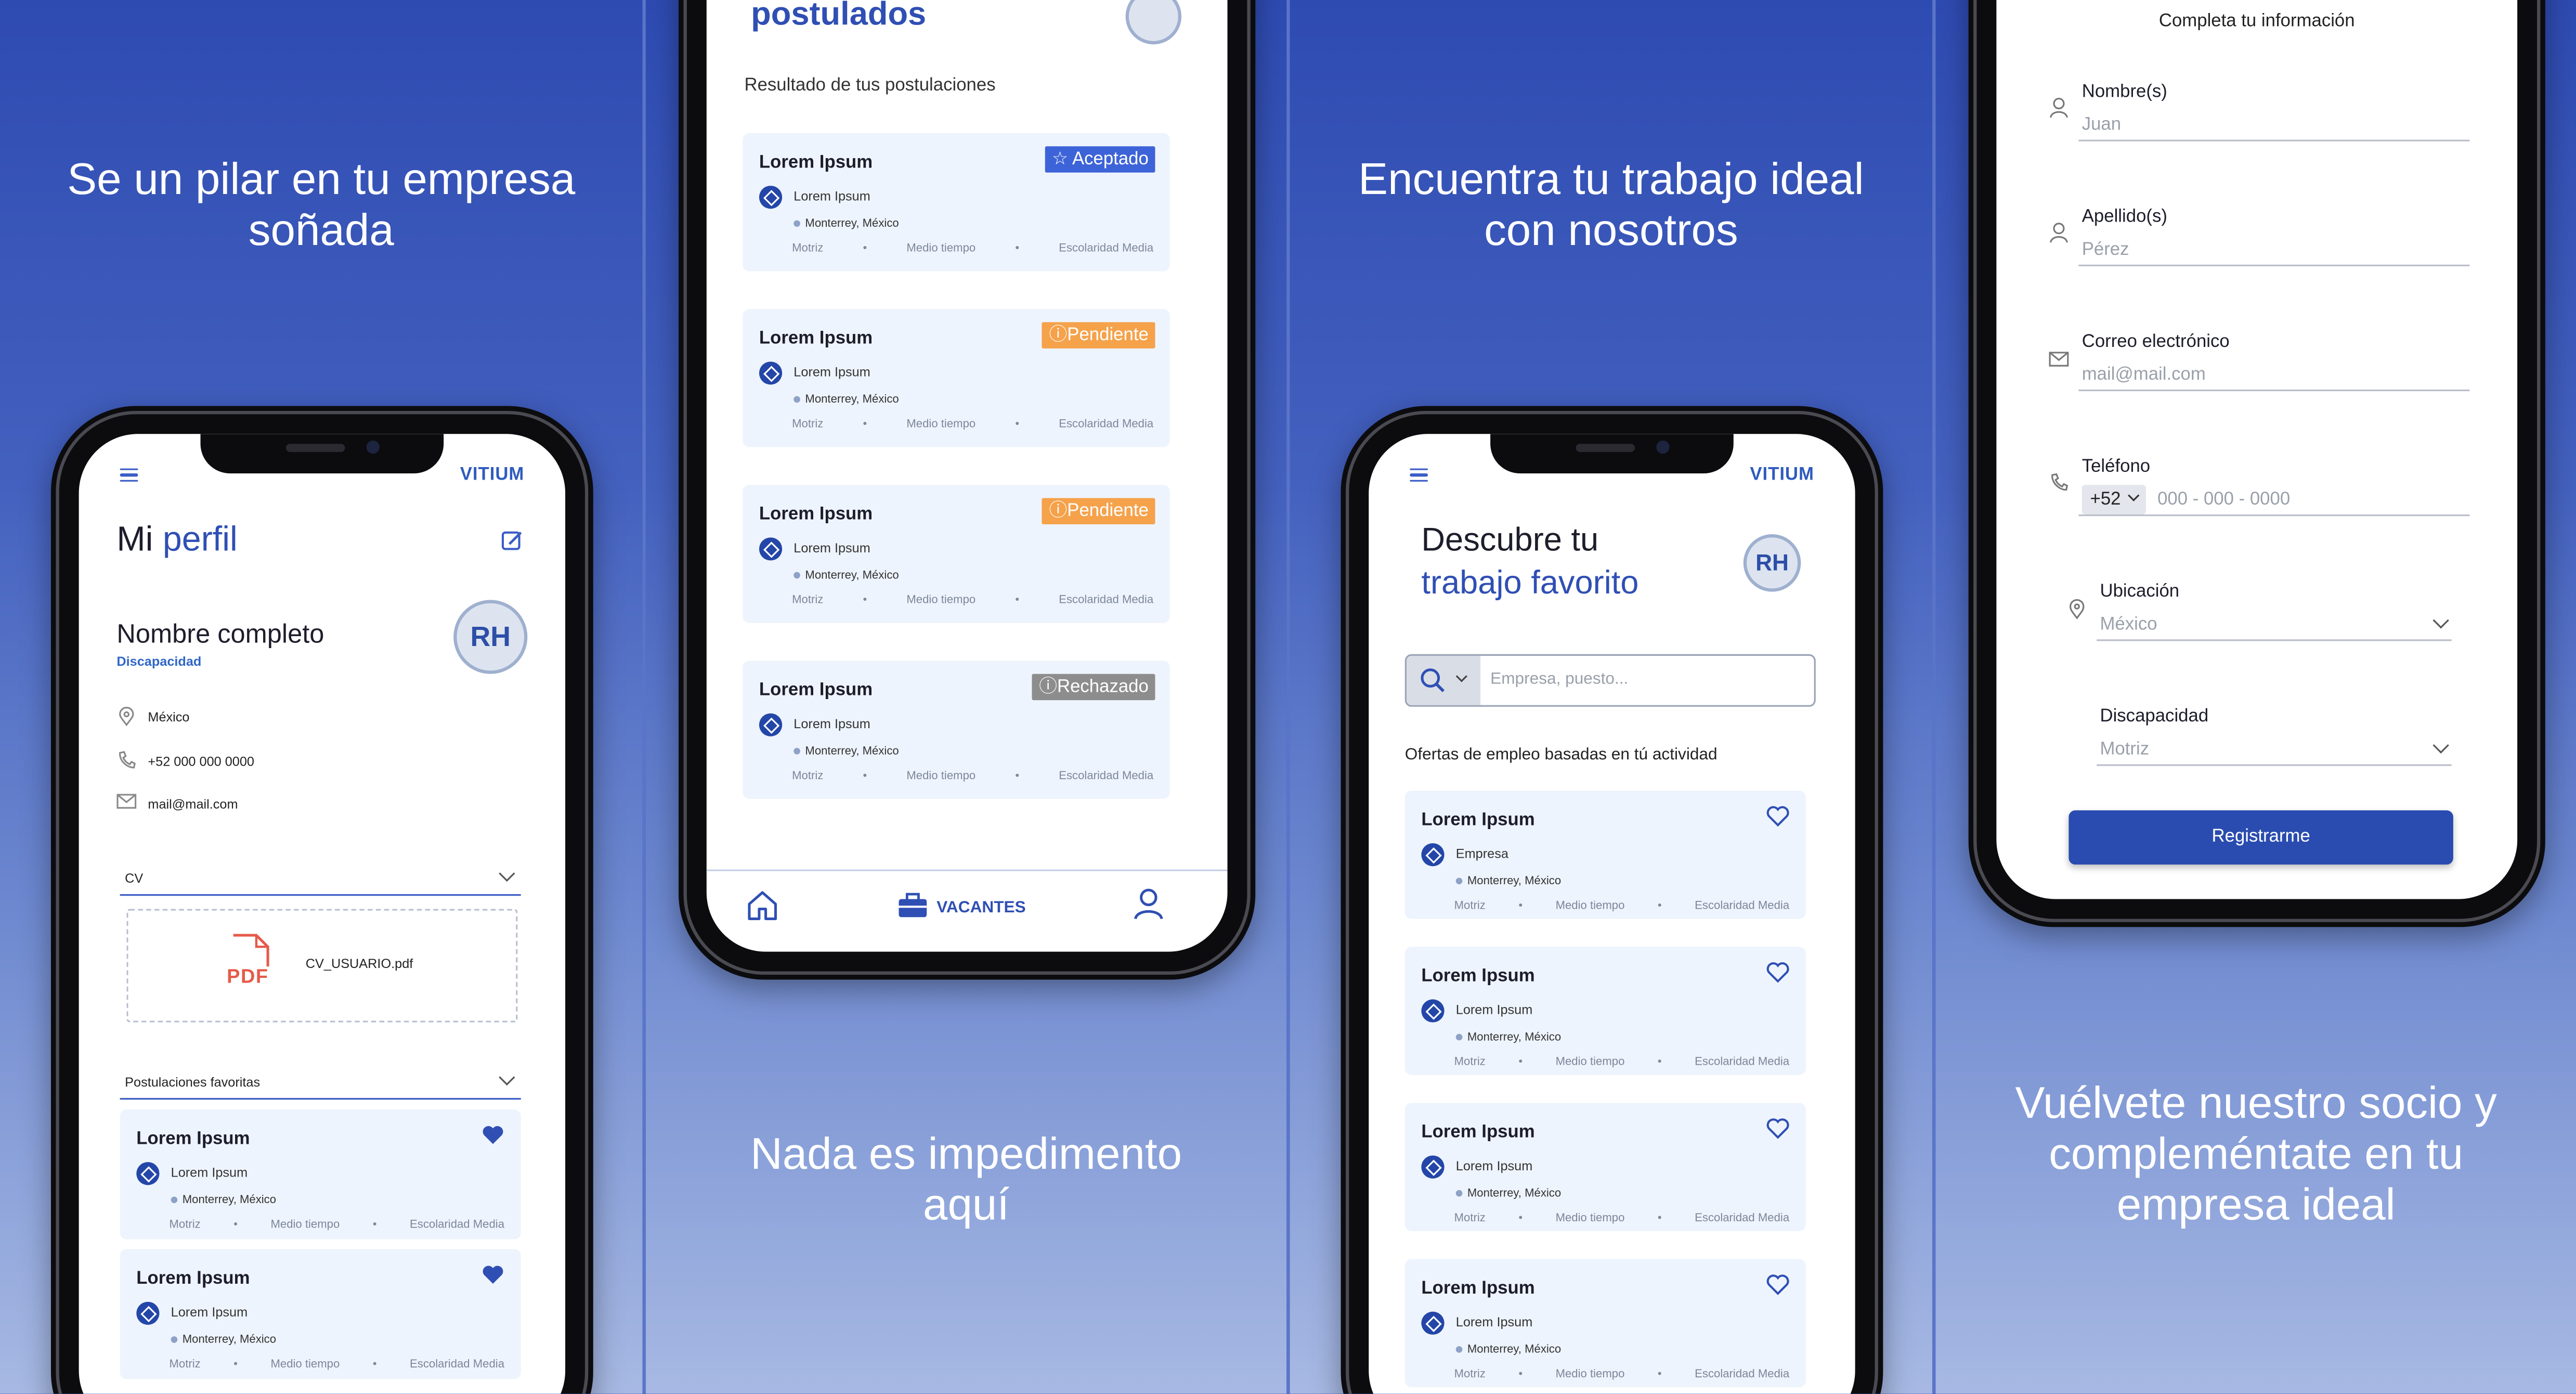  Describe the element at coordinates (913, 905) in the screenshot. I see `briefcase-icon` at that location.